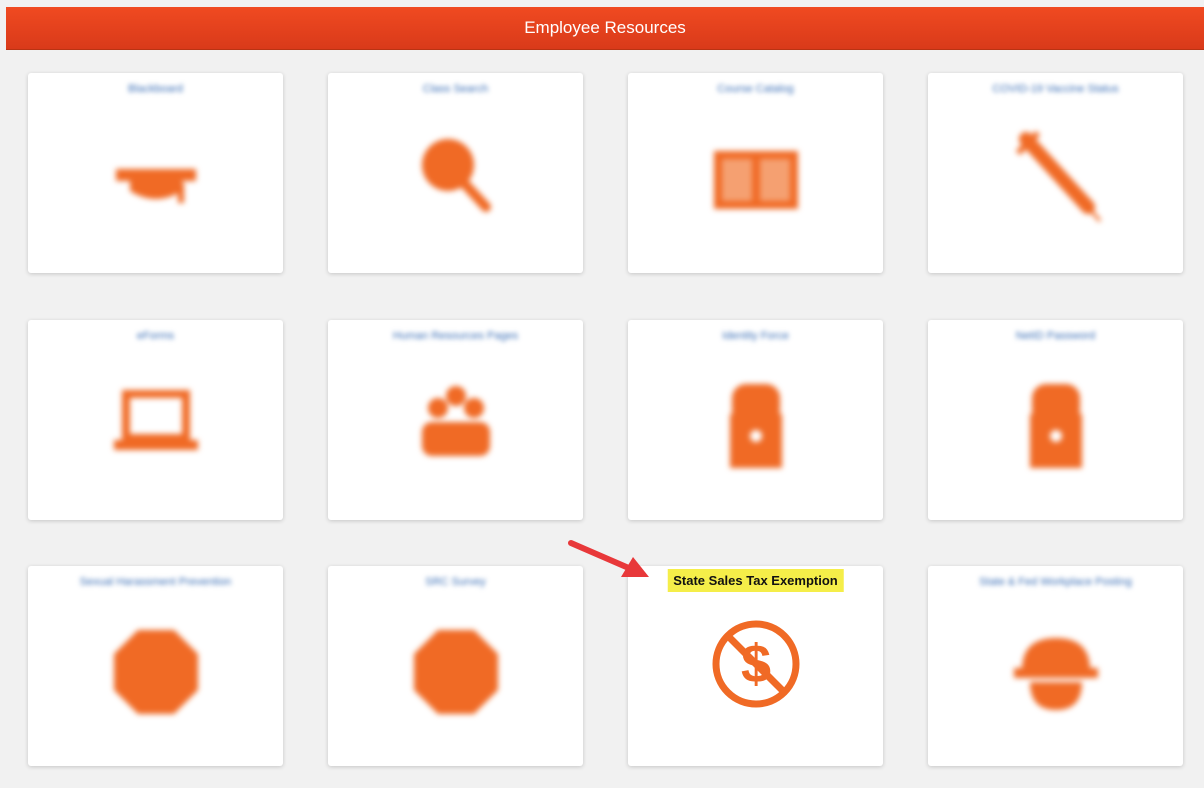  Describe the element at coordinates (755, 89) in the screenshot. I see `tile-label: Course Catalog` at that location.